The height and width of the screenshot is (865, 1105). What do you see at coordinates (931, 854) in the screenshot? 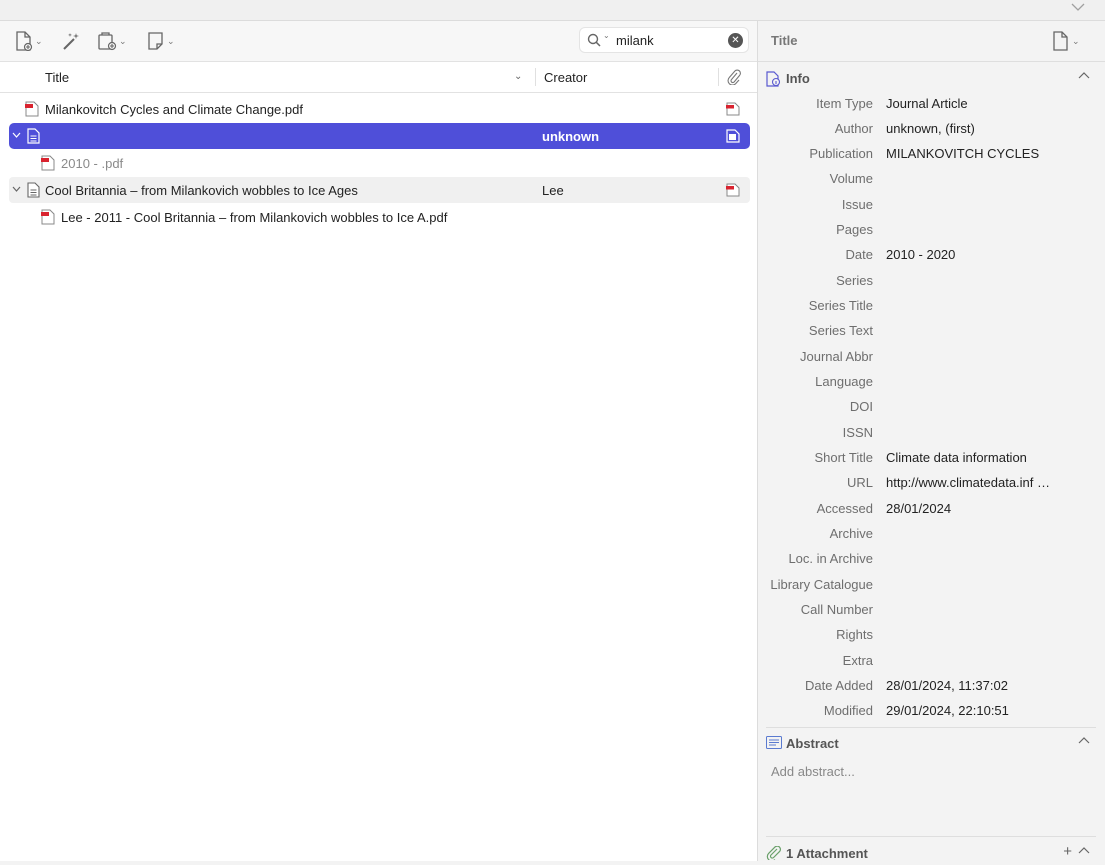
I see `attachments-section-header: 1 Attachment +` at bounding box center [931, 854].